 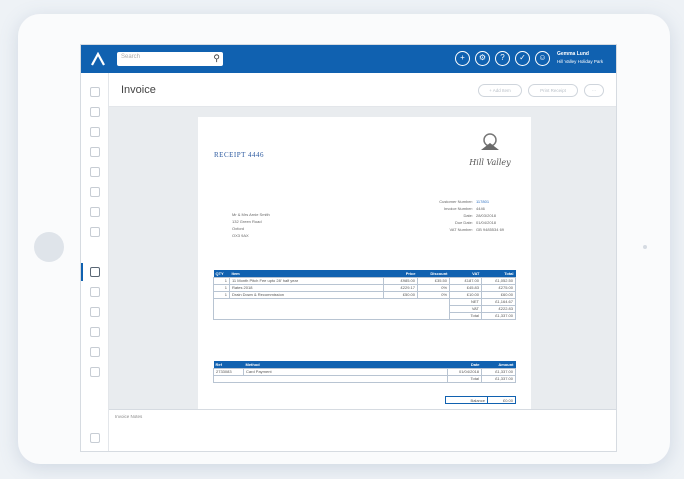 What do you see at coordinates (580, 61) in the screenshot?
I see `user-company: Hill Valley Holiday Park` at bounding box center [580, 61].